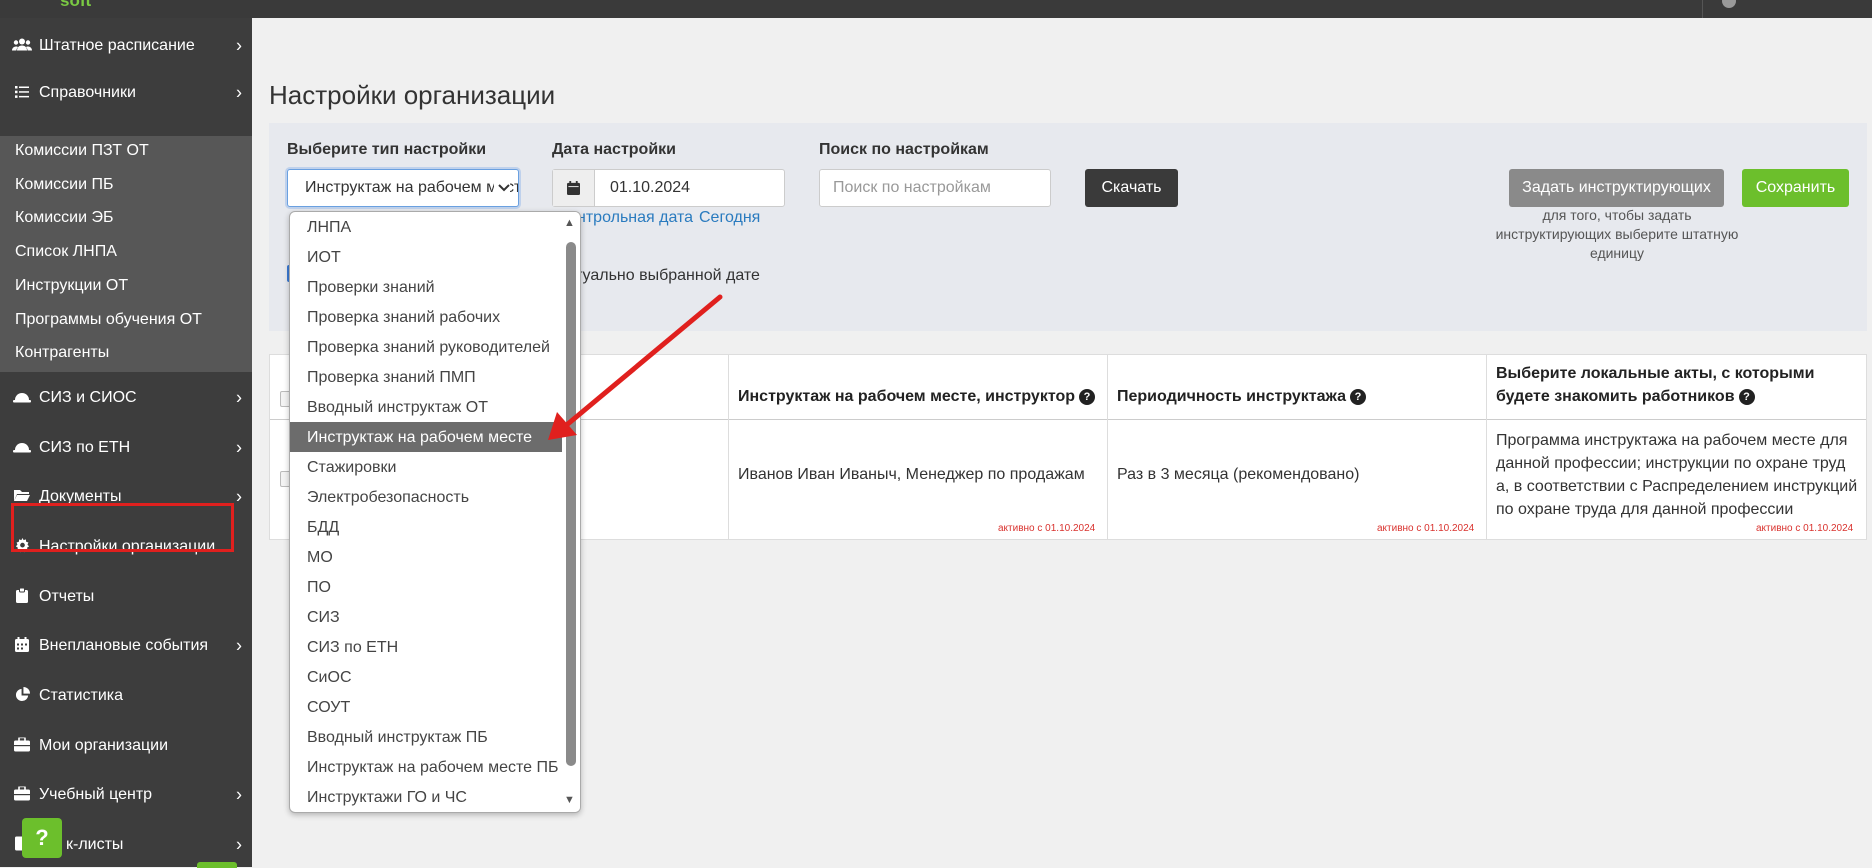  Describe the element at coordinates (22, 745) in the screenshot. I see `briefcase-icon` at that location.